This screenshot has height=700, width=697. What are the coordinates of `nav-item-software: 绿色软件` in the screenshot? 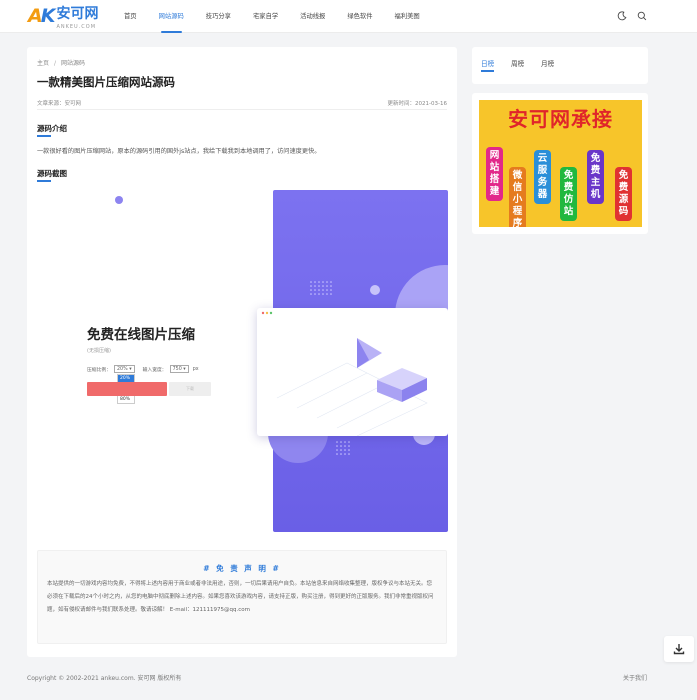 It's located at (359, 16).